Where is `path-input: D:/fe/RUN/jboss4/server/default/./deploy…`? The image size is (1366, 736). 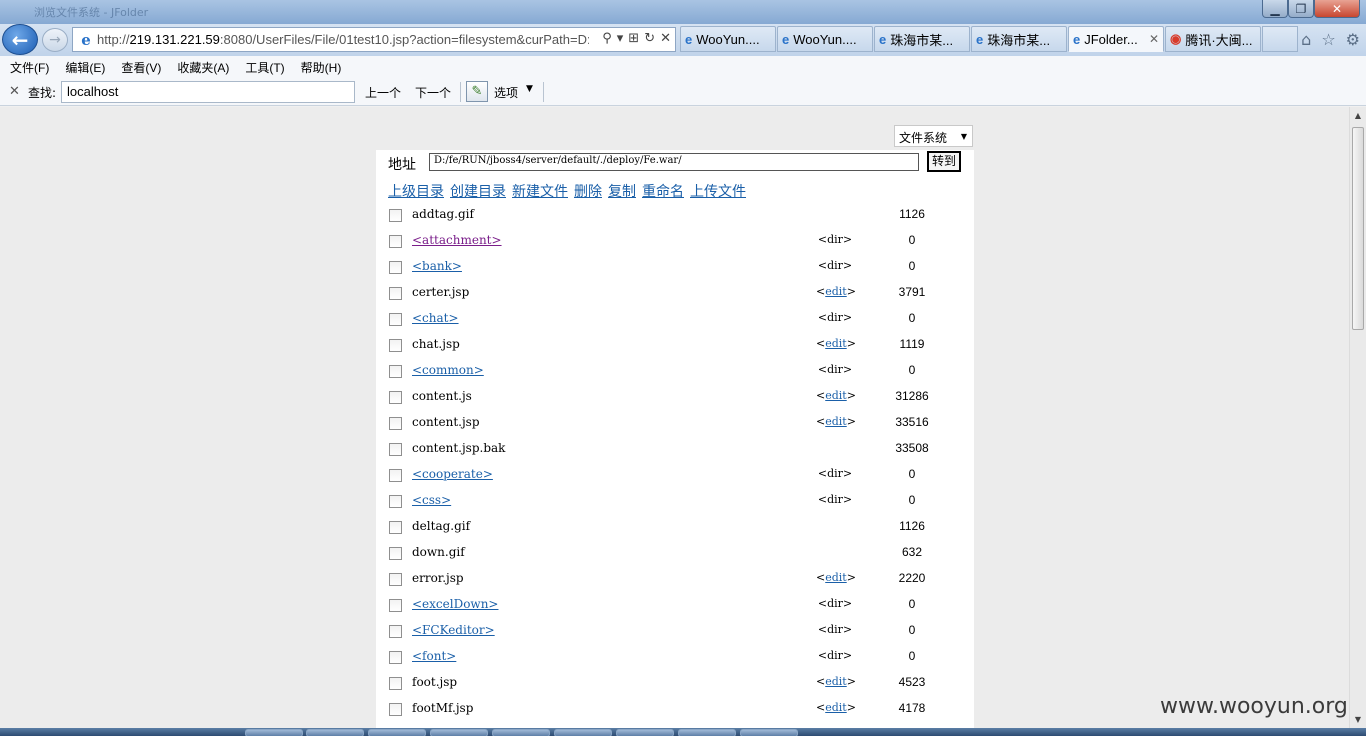
path-input: D:/fe/RUN/jboss4/server/default/./deploy… is located at coordinates (674, 162).